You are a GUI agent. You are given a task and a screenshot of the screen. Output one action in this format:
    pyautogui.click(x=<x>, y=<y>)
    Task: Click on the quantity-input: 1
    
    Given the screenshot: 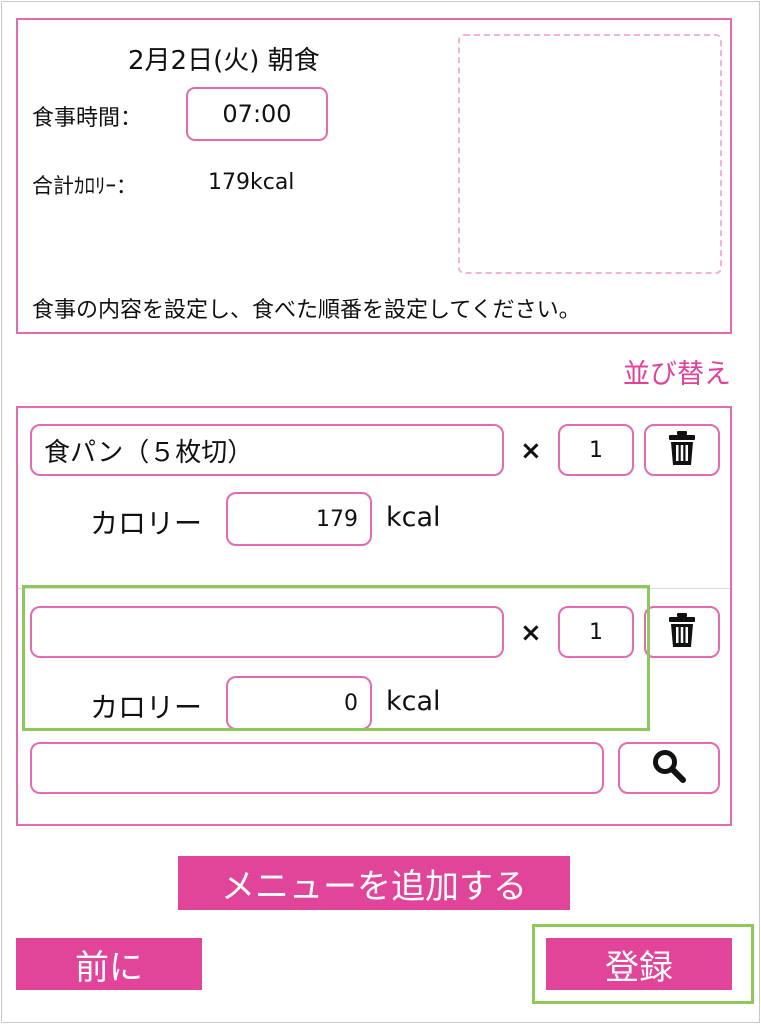 What is the action you would take?
    pyautogui.click(x=596, y=450)
    